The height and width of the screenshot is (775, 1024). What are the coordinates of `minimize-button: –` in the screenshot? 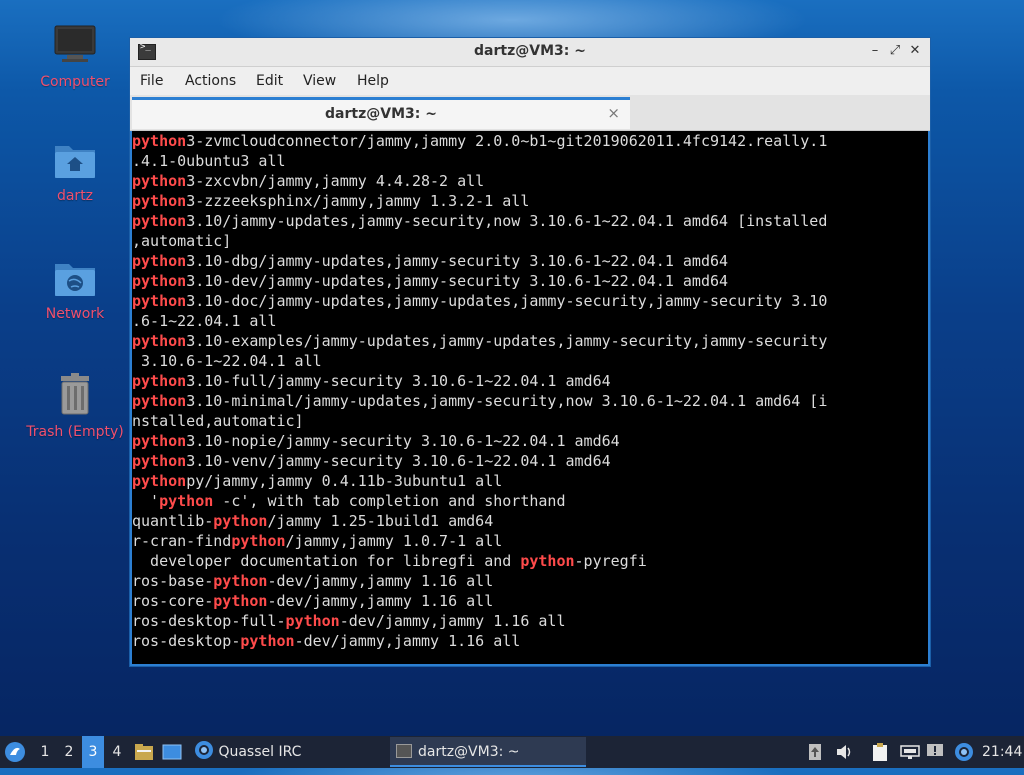 It's located at (875, 51).